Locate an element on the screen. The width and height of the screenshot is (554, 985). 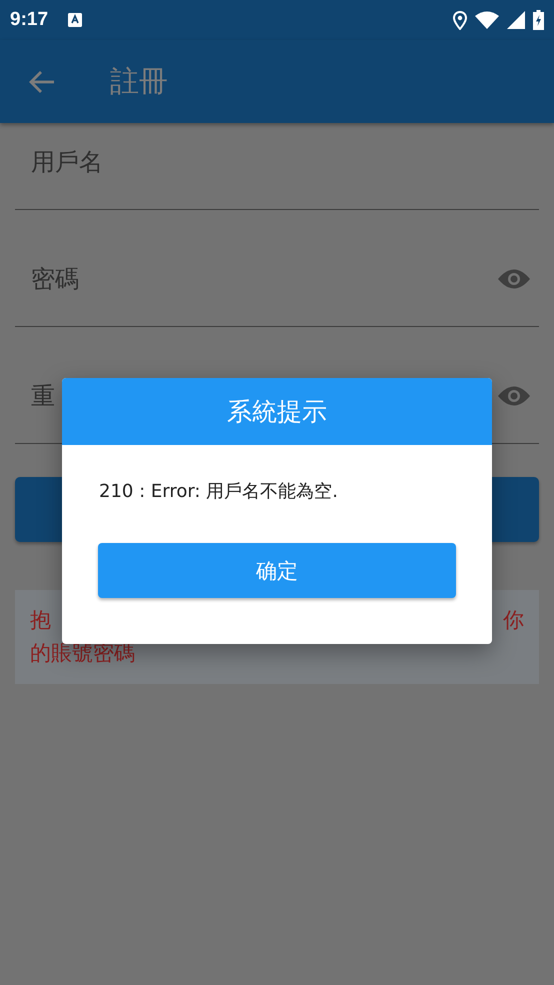
wifi-icon is located at coordinates (487, 20).